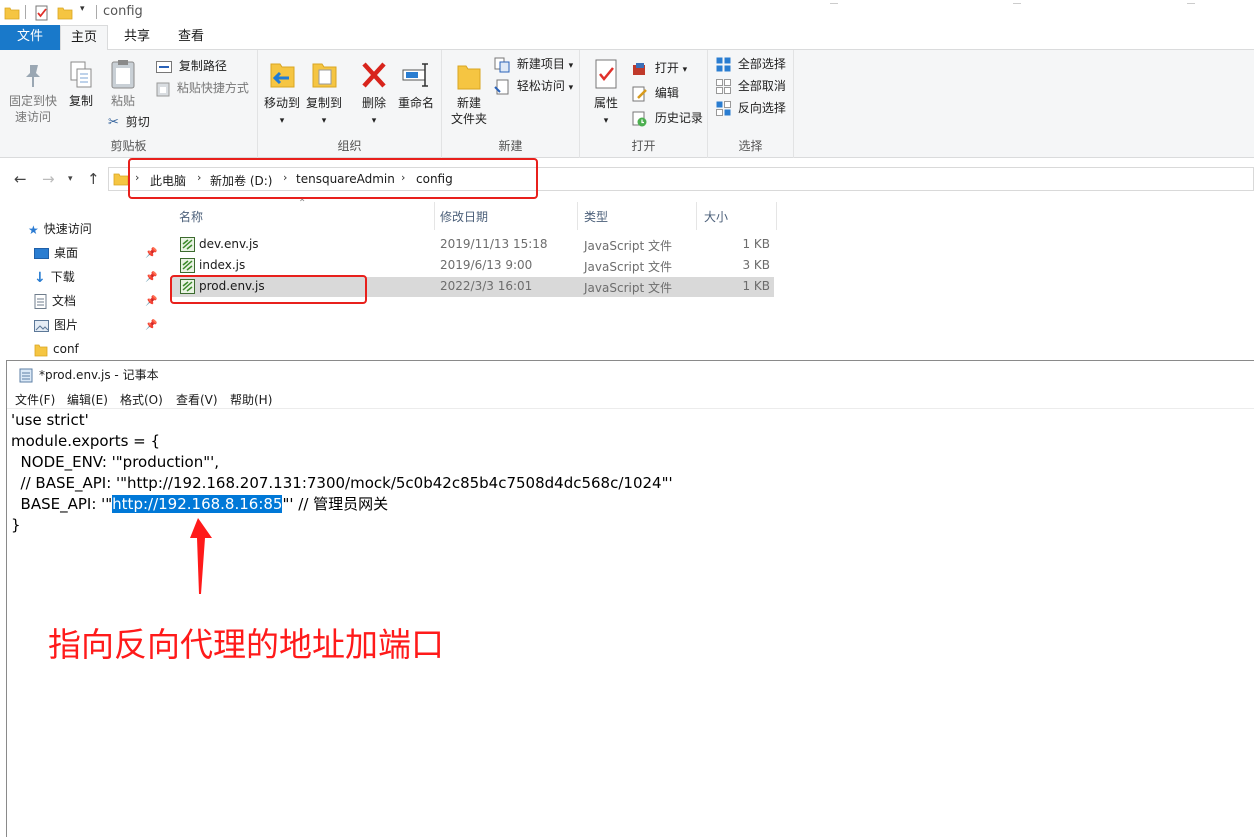 The height and width of the screenshot is (837, 1254). I want to click on open-button: 打开 ▾, so click(659, 68).